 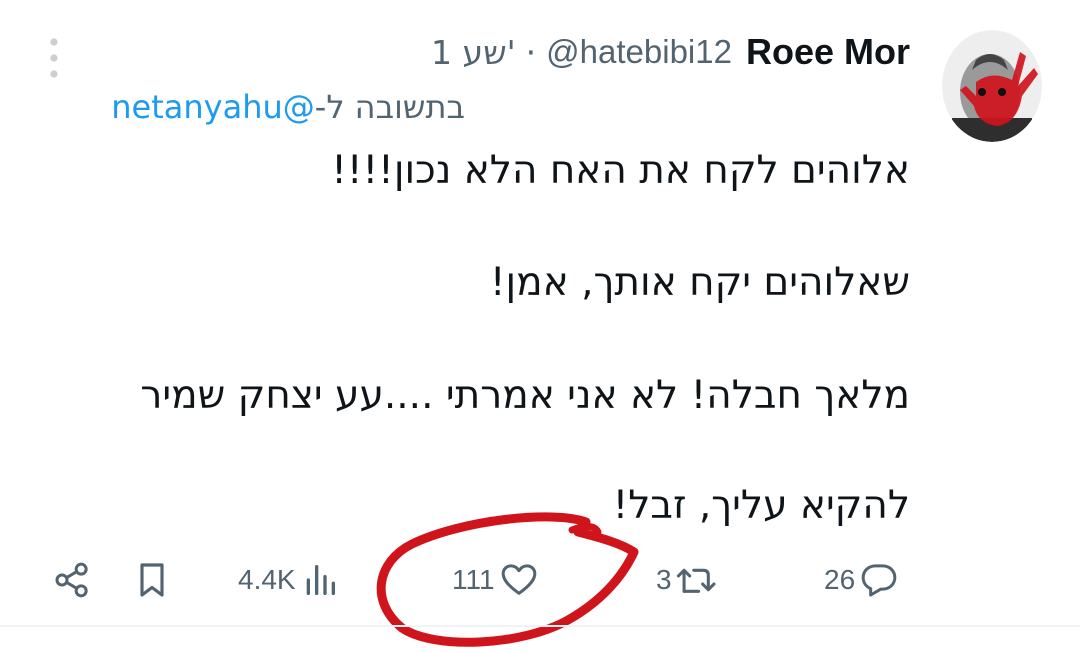 What do you see at coordinates (213, 107) in the screenshot?
I see `reply-mention: @netanyahu` at bounding box center [213, 107].